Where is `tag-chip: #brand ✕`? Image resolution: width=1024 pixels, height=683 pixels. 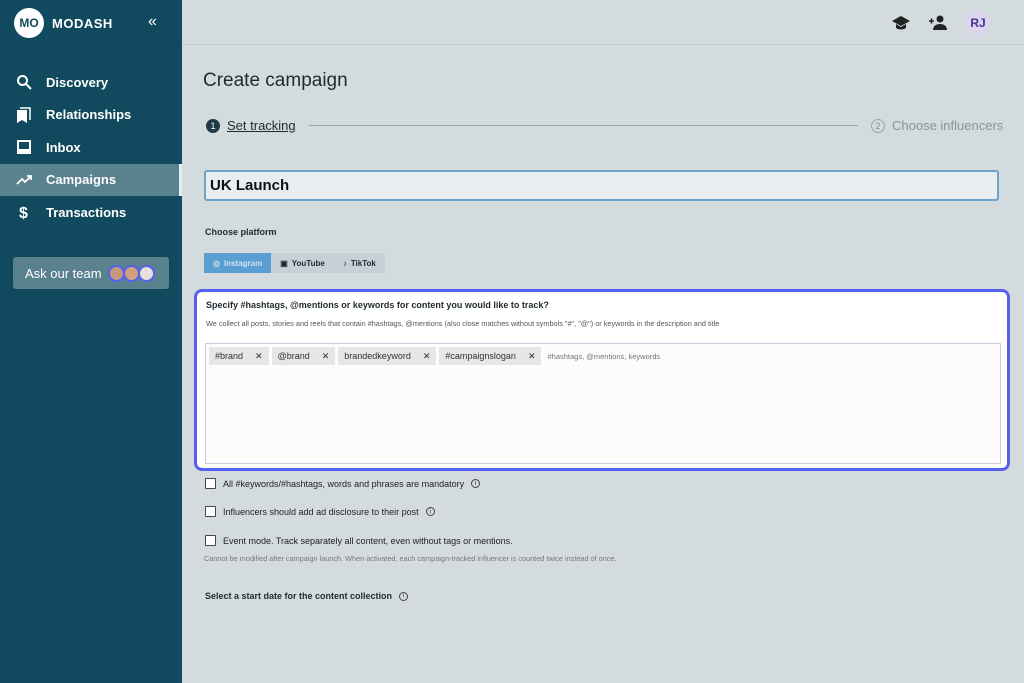
tag-chip: #brand ✕ is located at coordinates (239, 356).